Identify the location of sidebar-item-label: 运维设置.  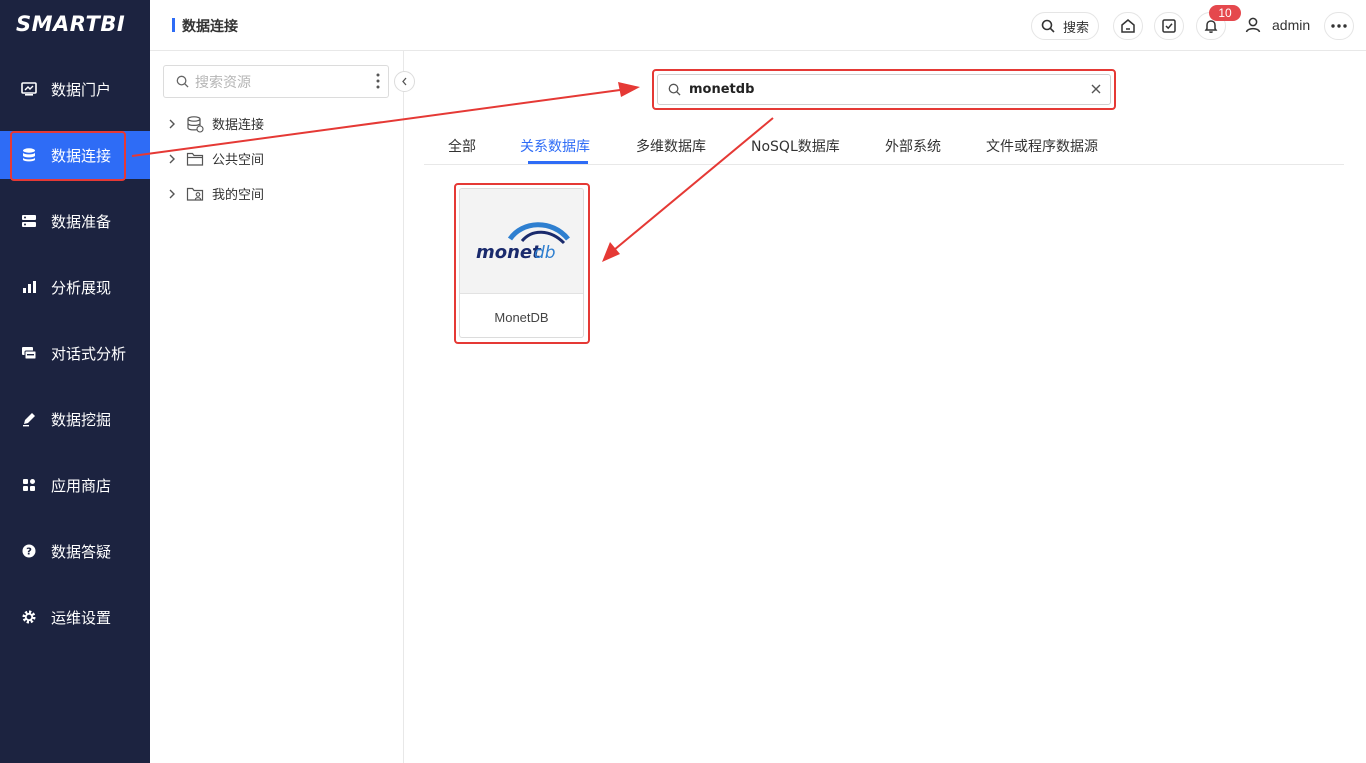
(81, 617).